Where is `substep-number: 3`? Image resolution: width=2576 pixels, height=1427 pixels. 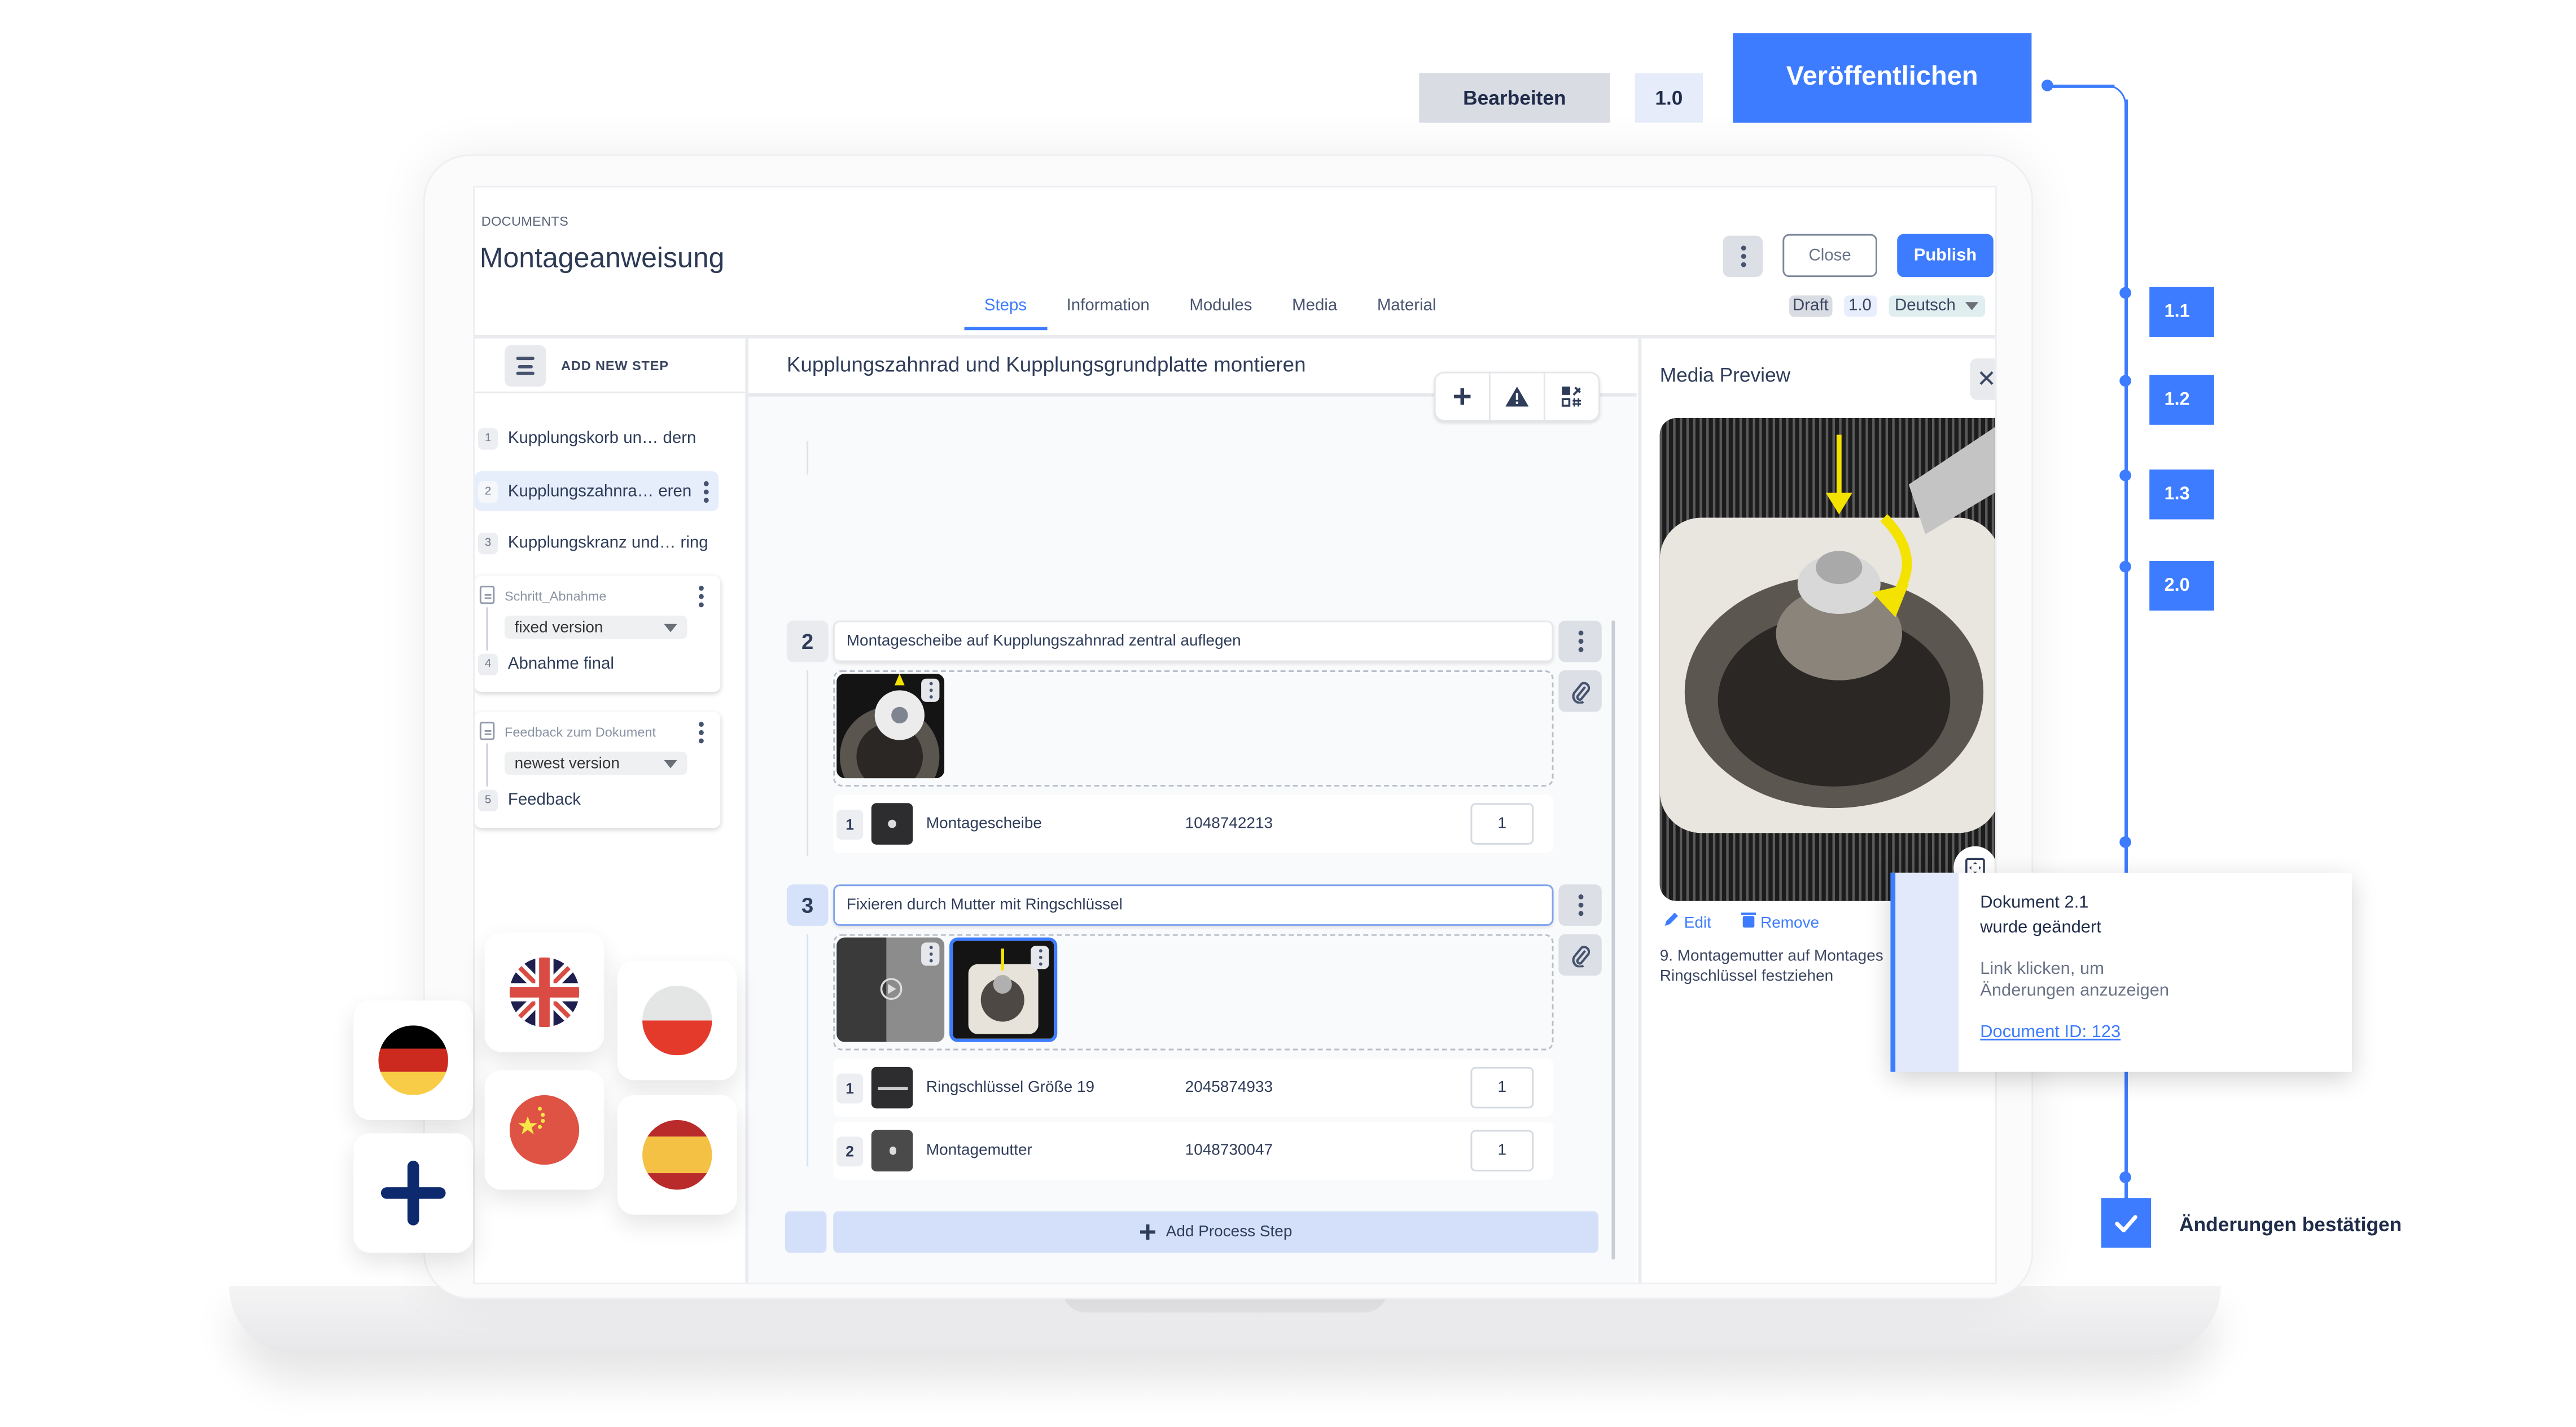 substep-number: 3 is located at coordinates (807, 905).